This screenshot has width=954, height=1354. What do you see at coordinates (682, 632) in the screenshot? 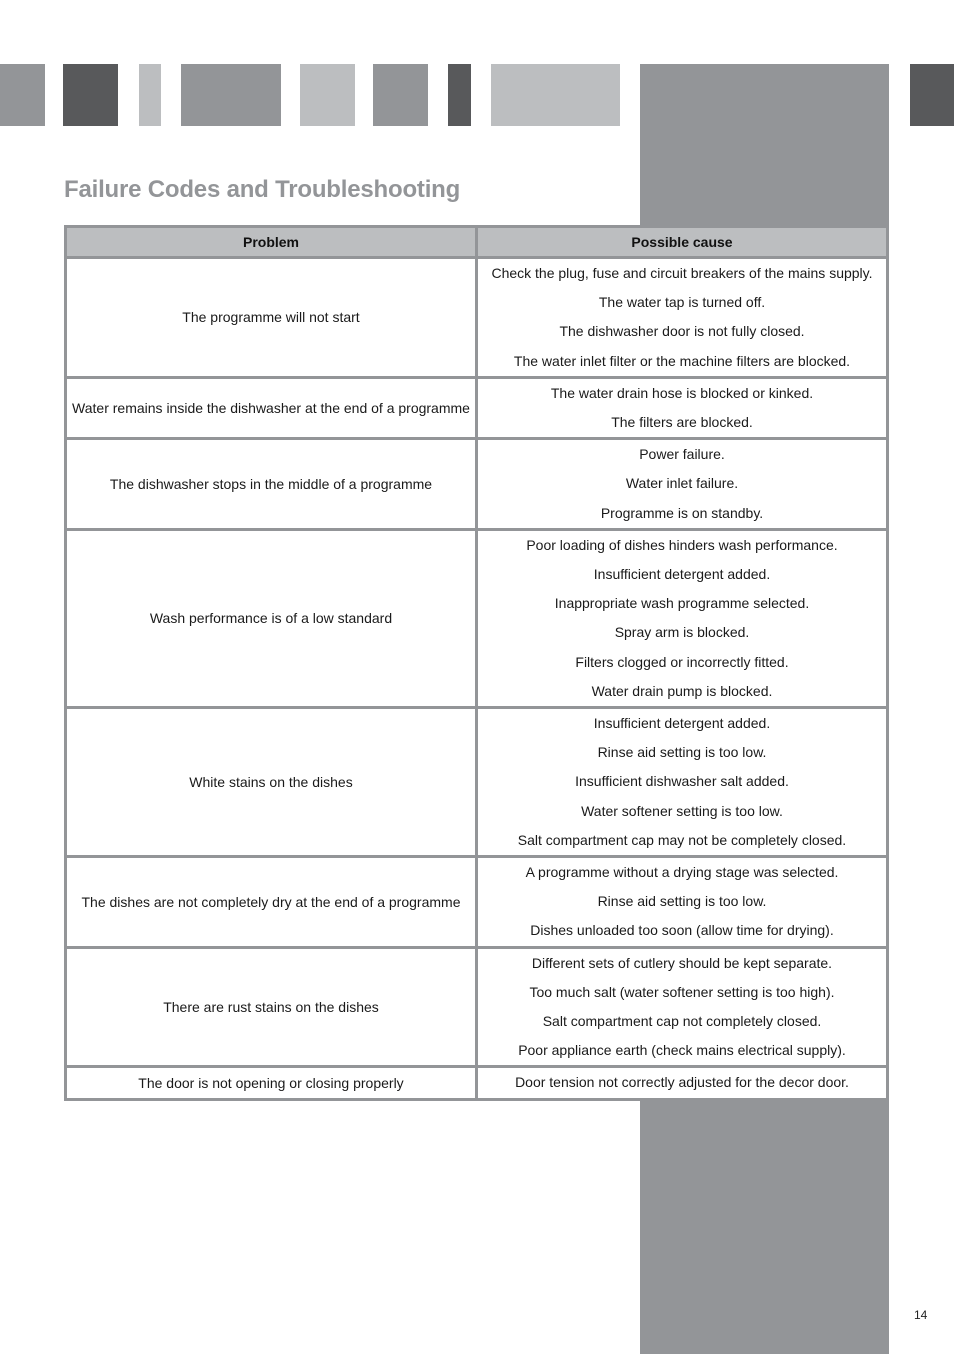
I see `cause-item: Spray arm is blocked.` at bounding box center [682, 632].